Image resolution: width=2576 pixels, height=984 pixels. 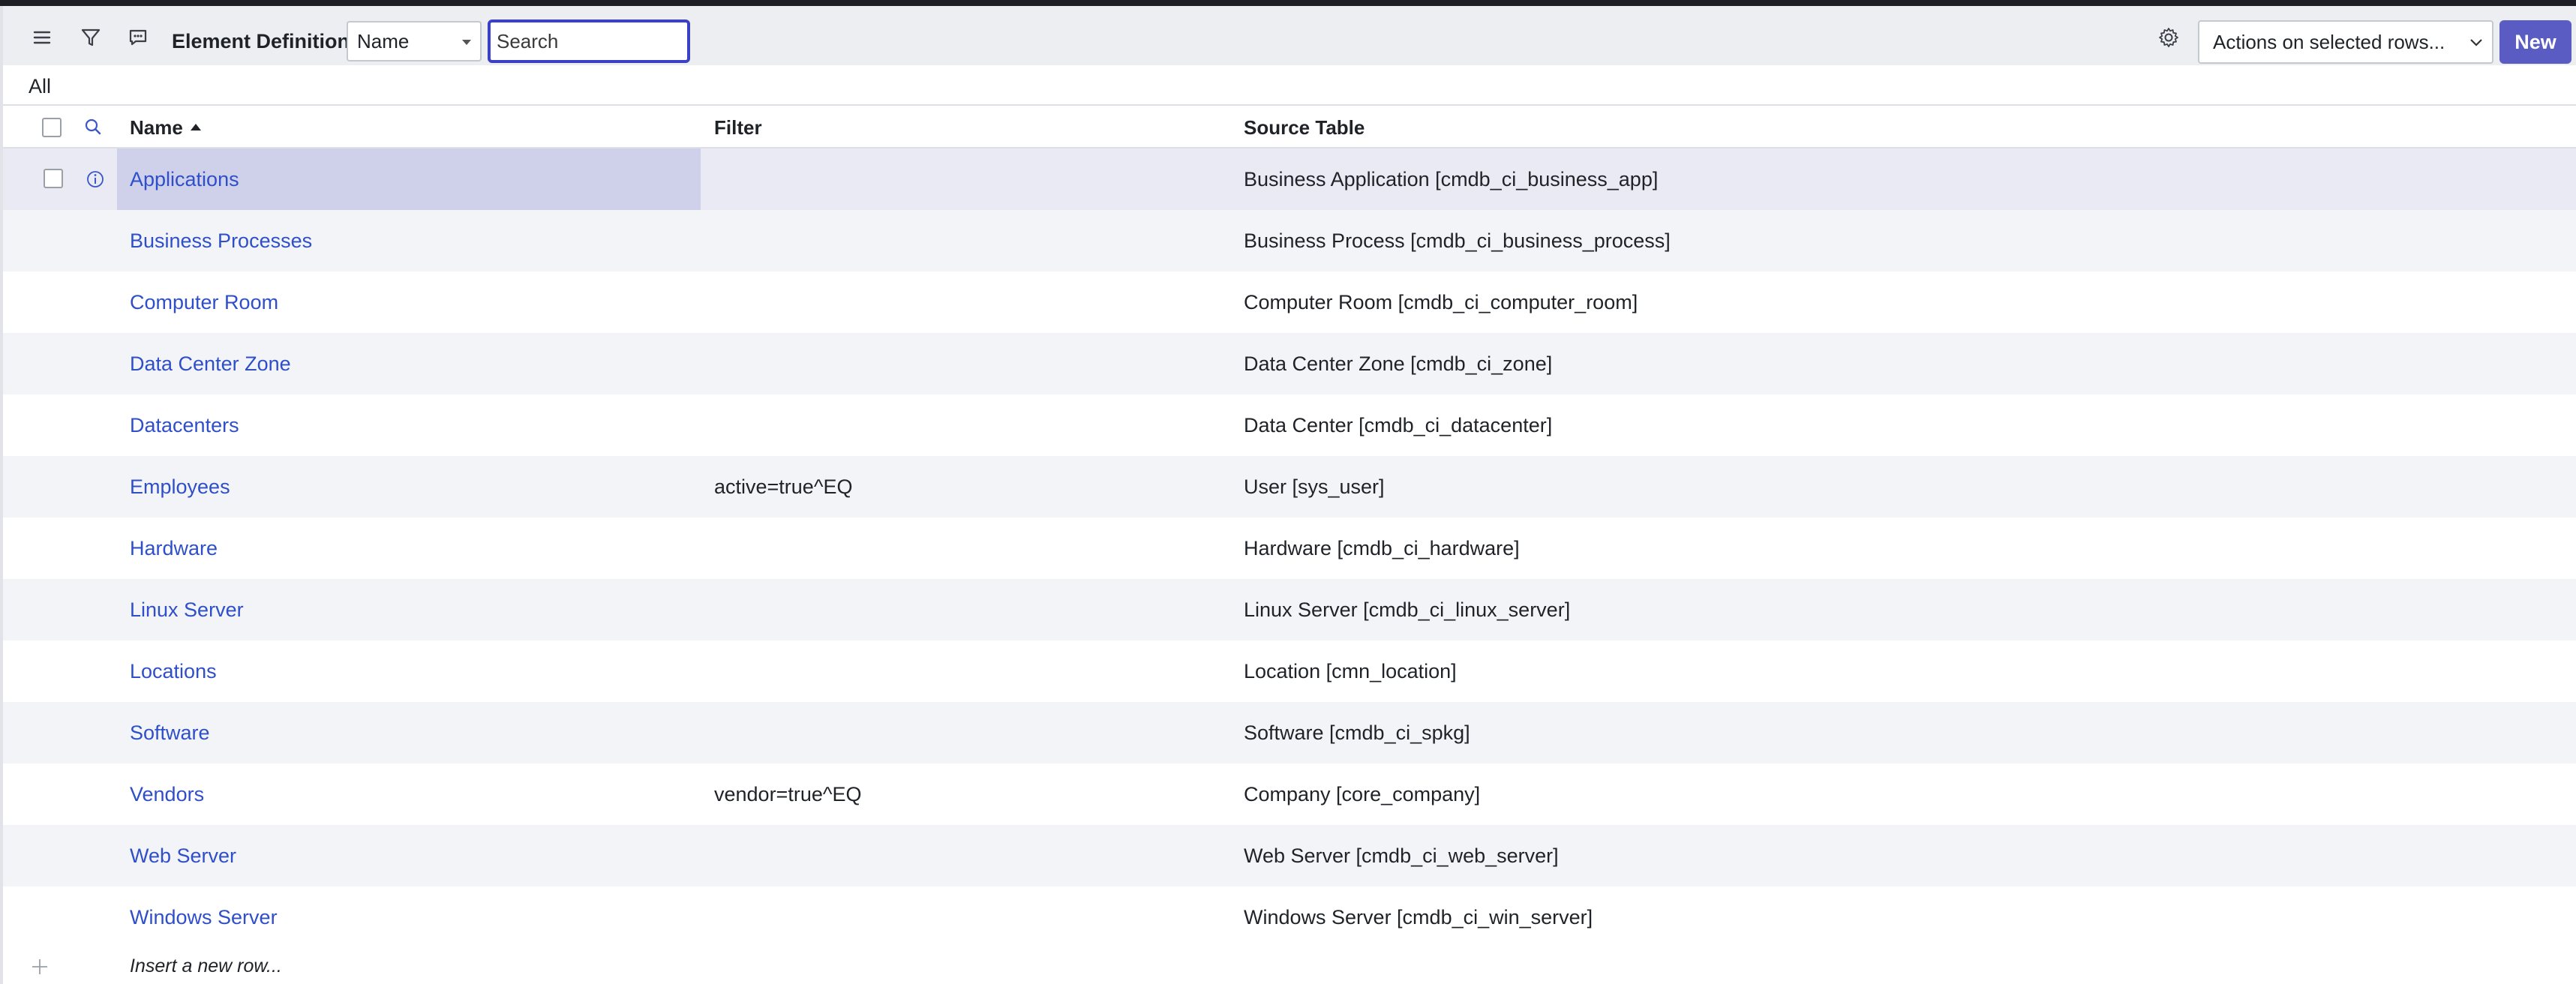 What do you see at coordinates (52, 127) in the screenshot?
I see `select-all-checkbox` at bounding box center [52, 127].